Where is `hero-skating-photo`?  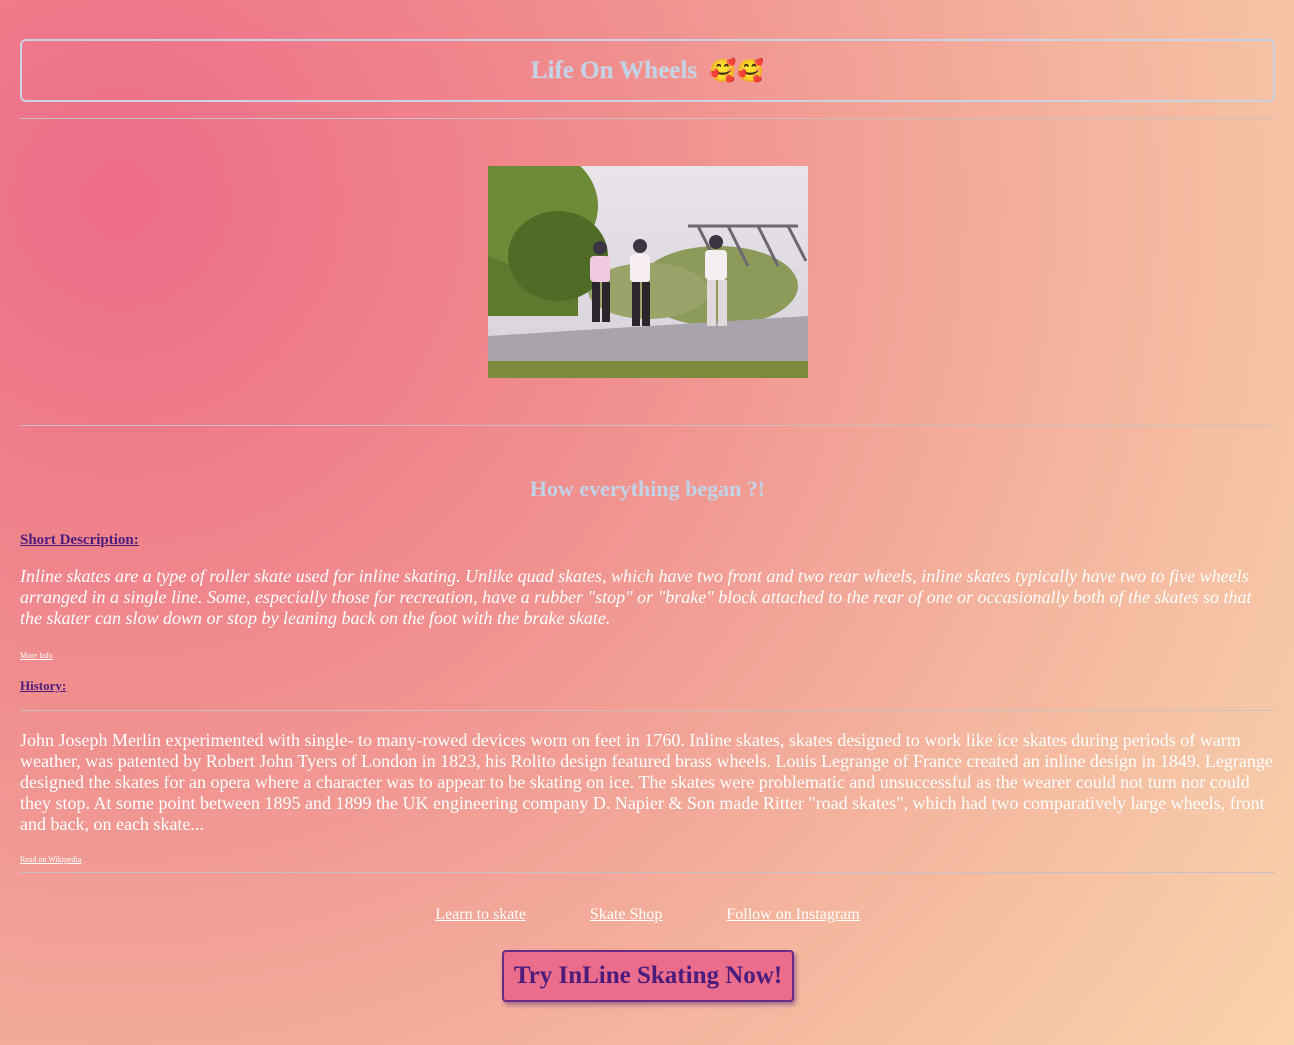
hero-skating-photo is located at coordinates (648, 272).